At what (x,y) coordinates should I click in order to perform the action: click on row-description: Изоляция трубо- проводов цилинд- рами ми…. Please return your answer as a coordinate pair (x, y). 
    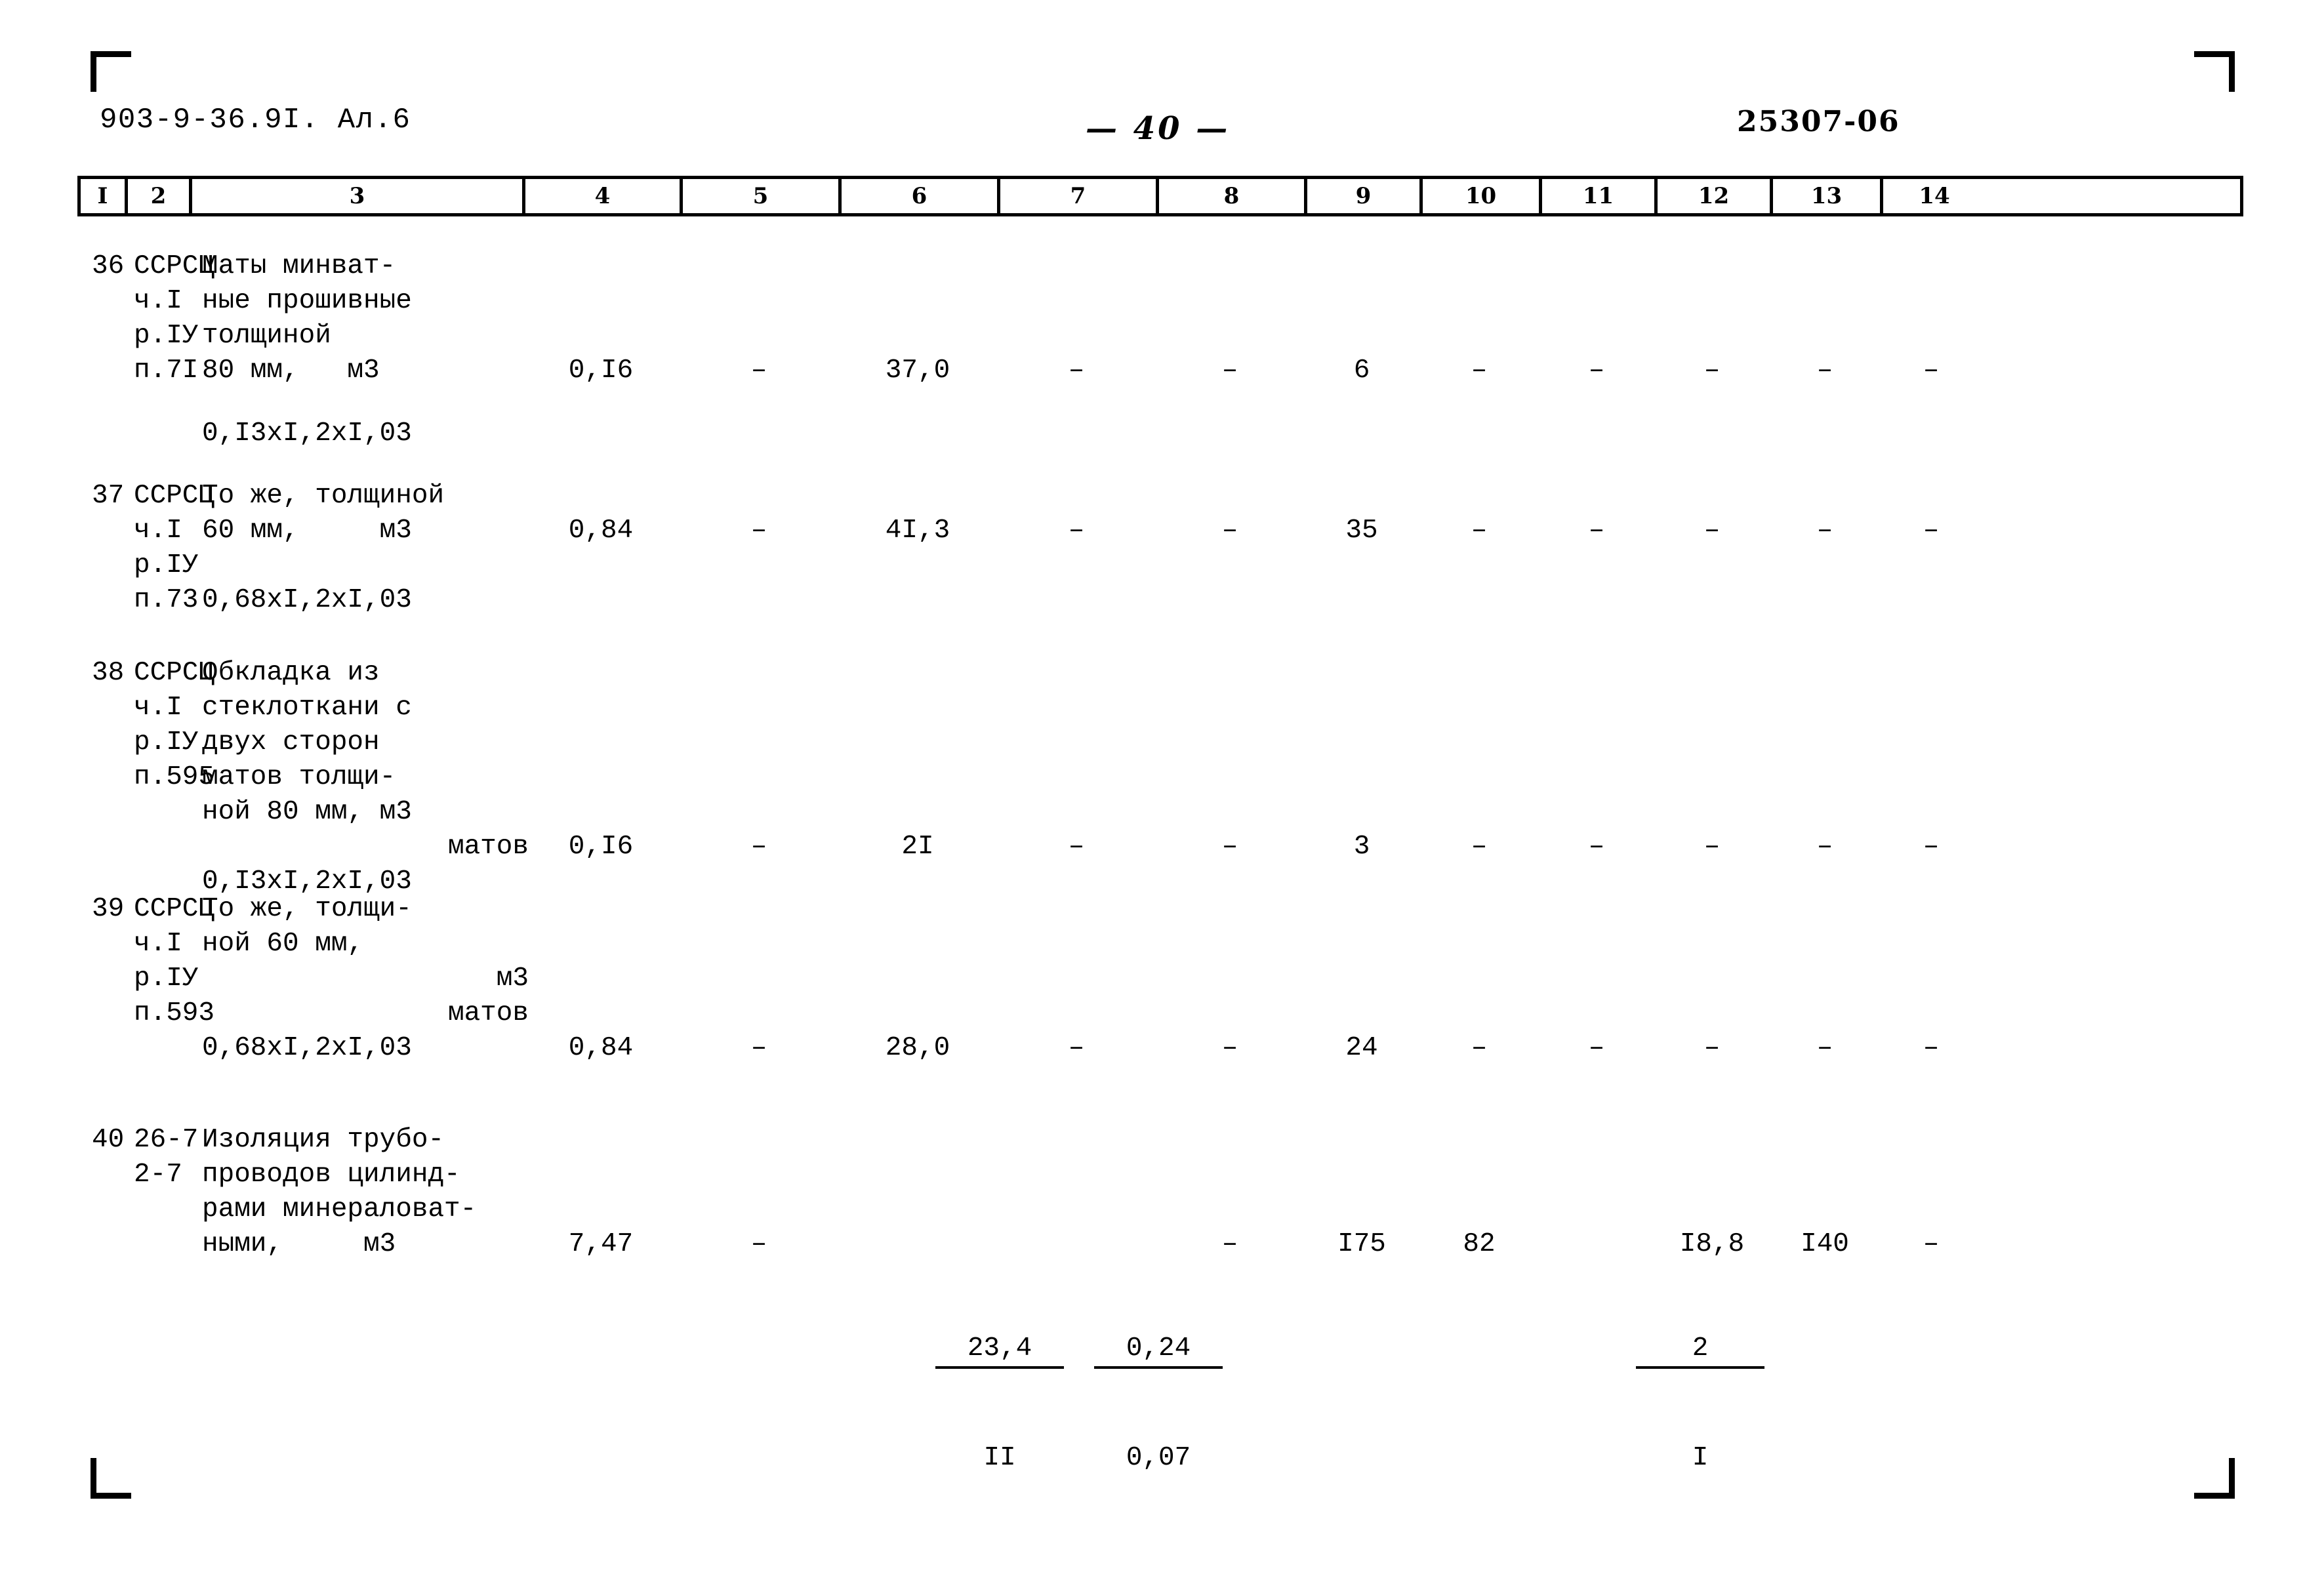
    Looking at the image, I should click on (339, 1192).